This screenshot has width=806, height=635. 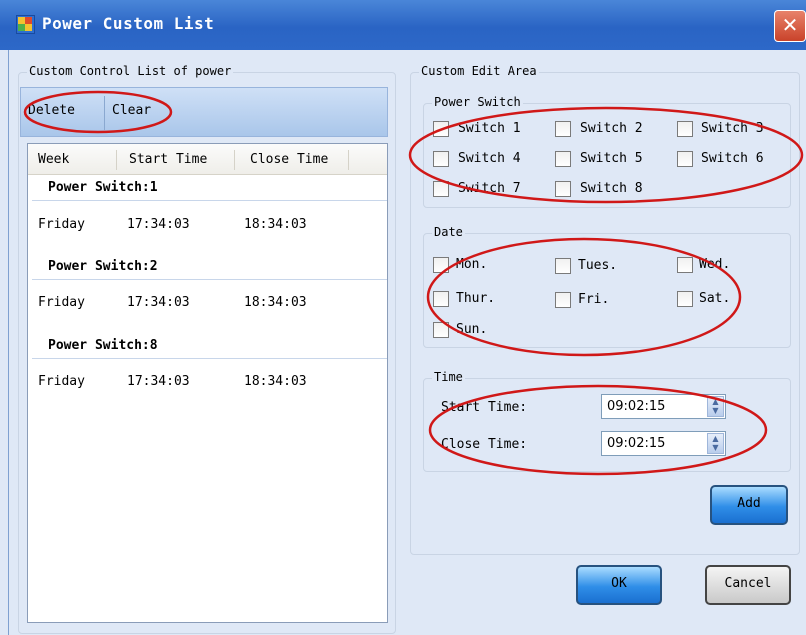 What do you see at coordinates (441, 265) in the screenshot?
I see `monday-checkbox` at bounding box center [441, 265].